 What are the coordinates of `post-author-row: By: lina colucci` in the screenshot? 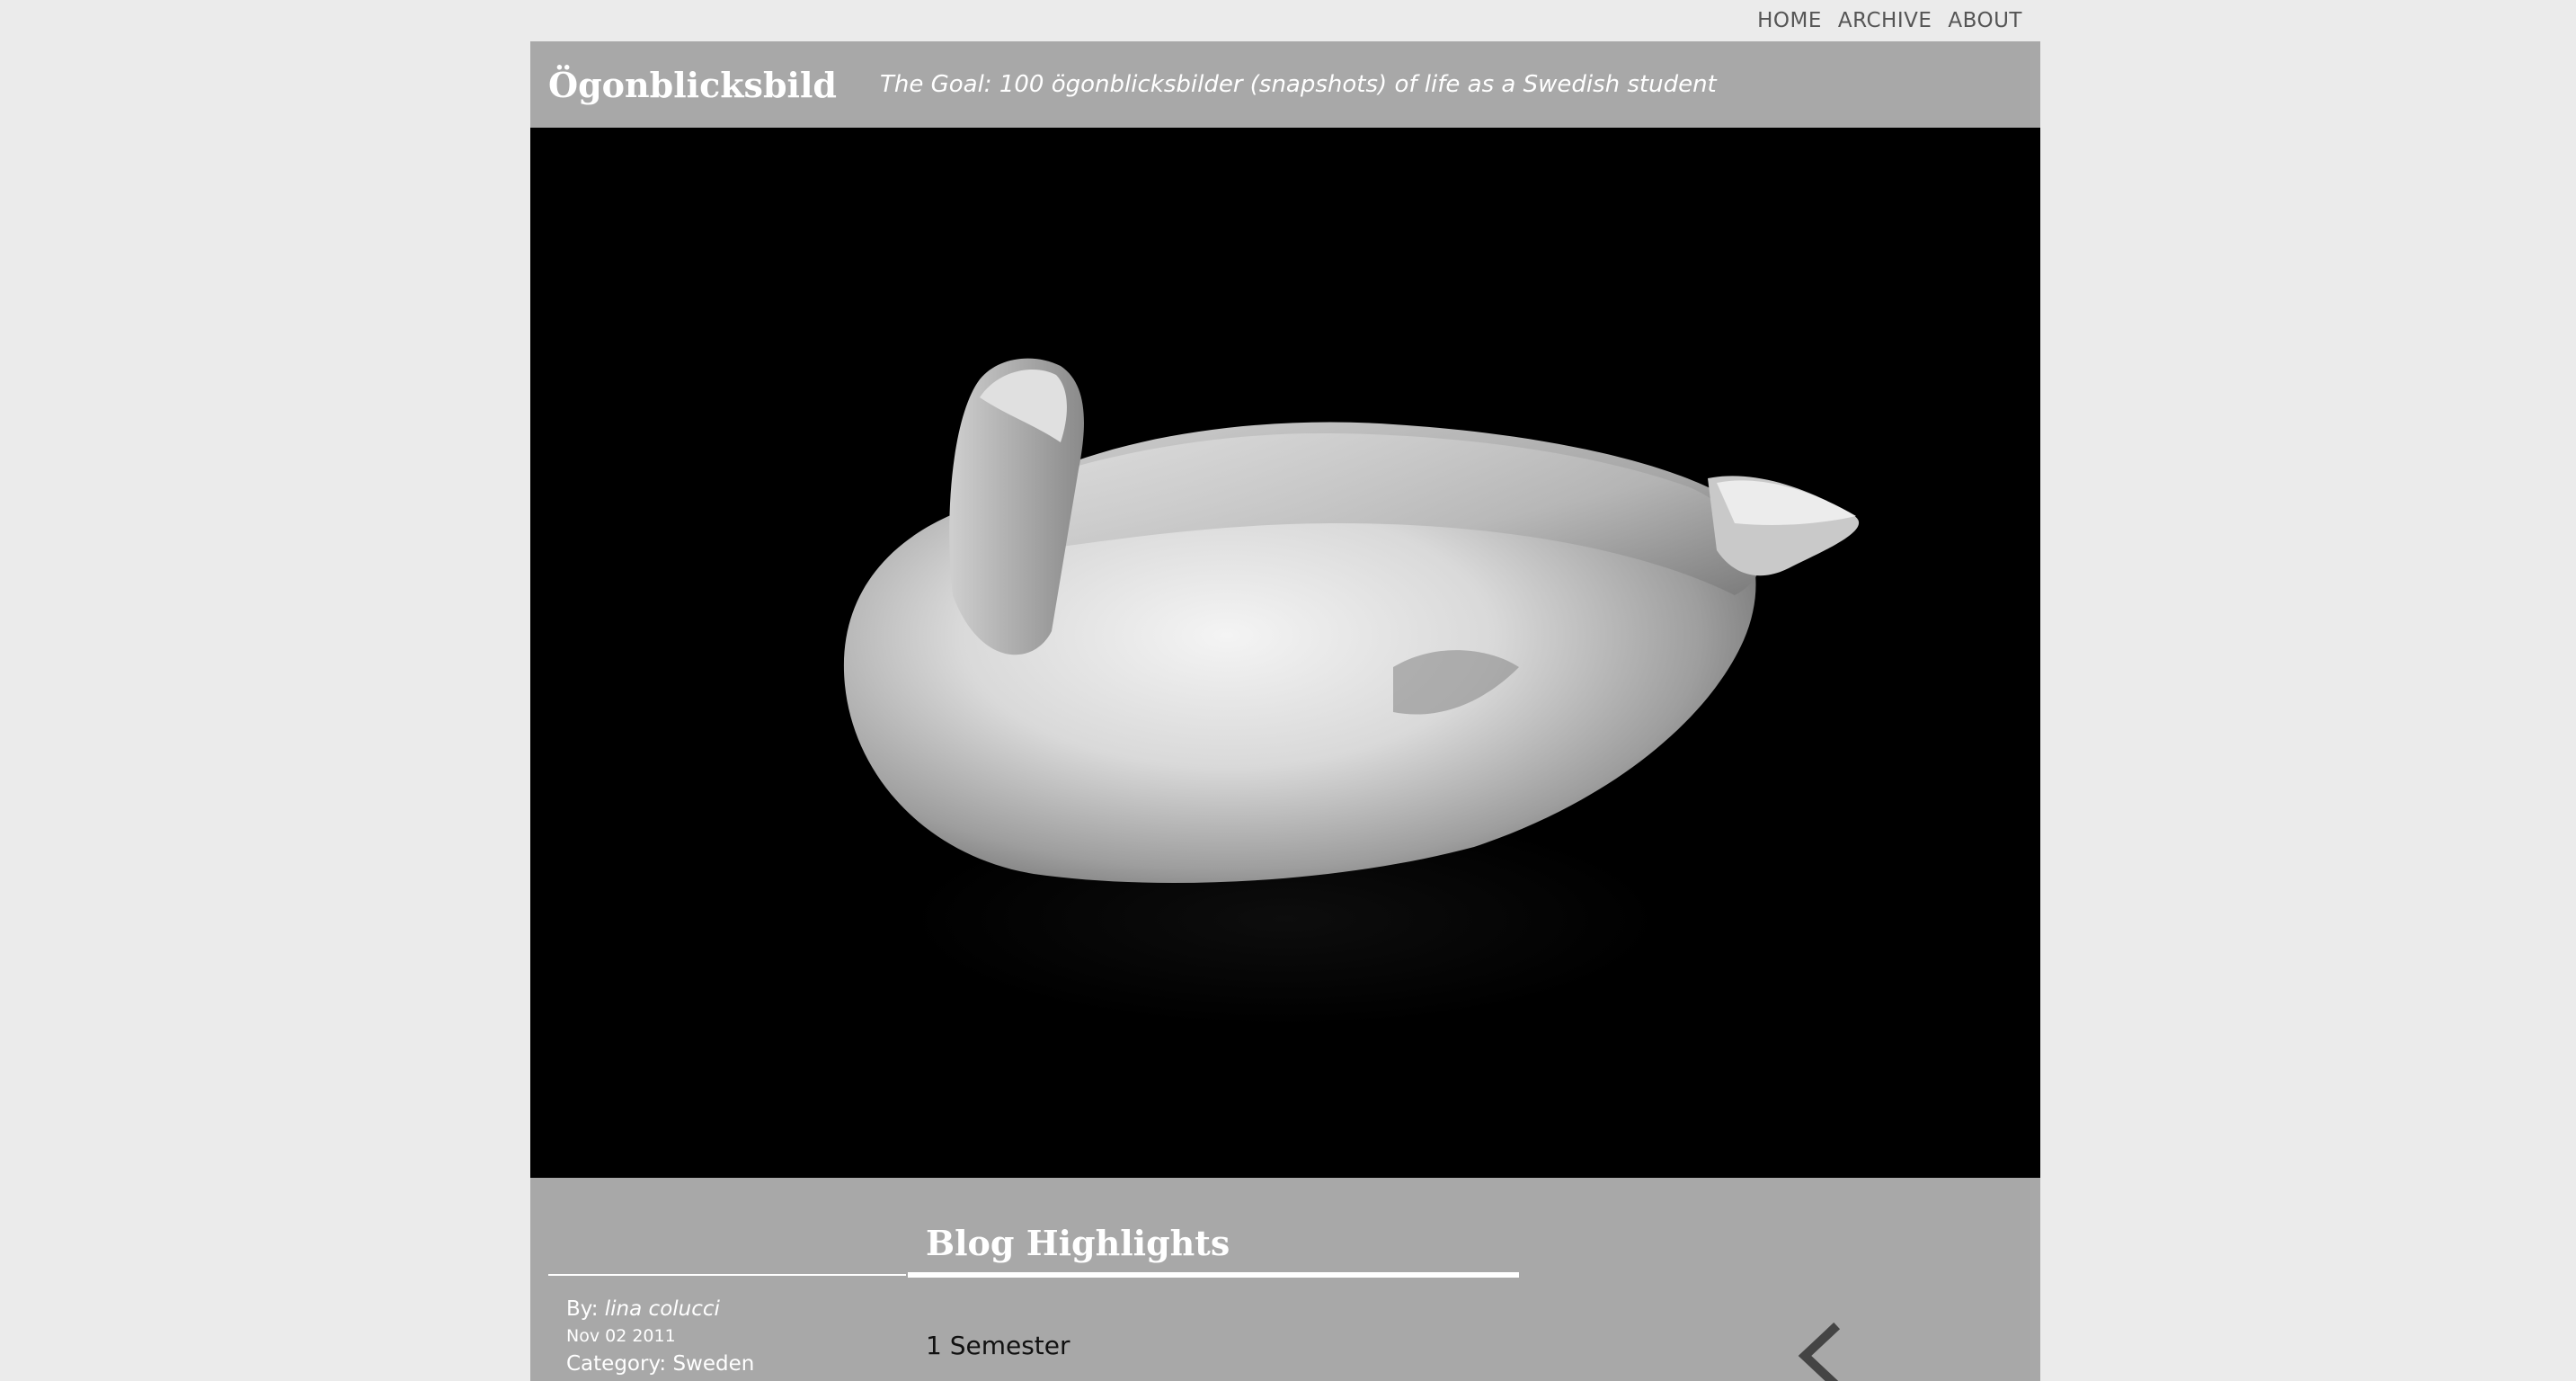 It's located at (660, 1309).